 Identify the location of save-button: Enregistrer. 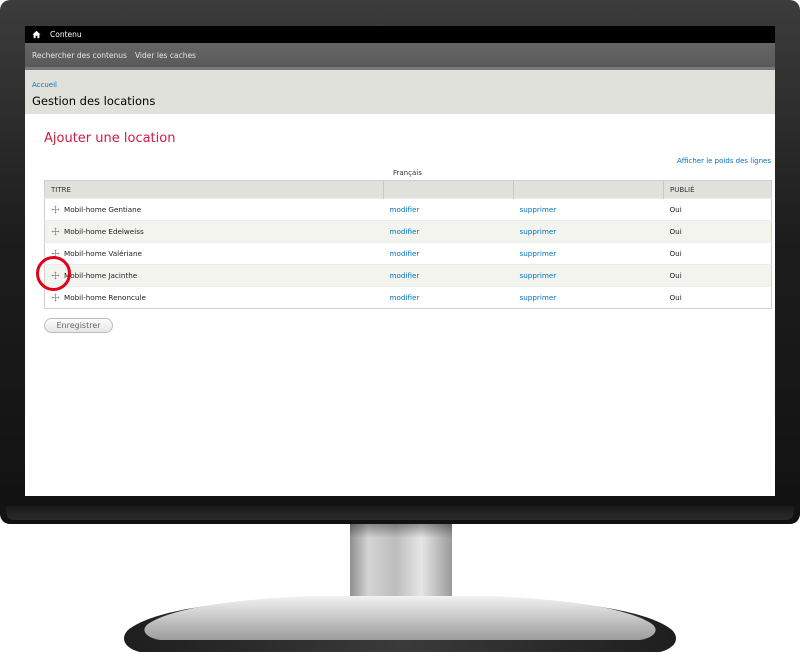
(78, 325).